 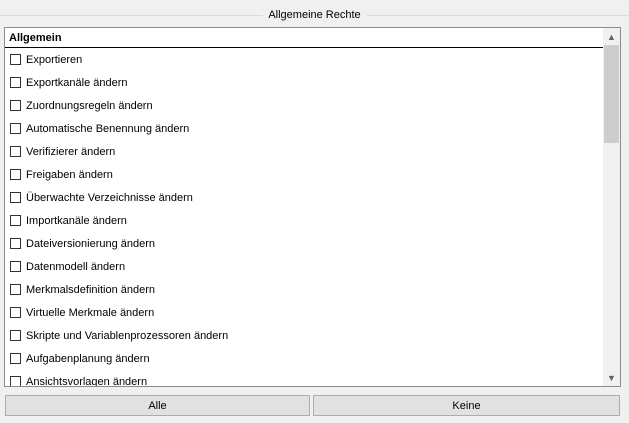 I want to click on item-label: Überwachte Verzeichnisse ändern, so click(x=109, y=197).